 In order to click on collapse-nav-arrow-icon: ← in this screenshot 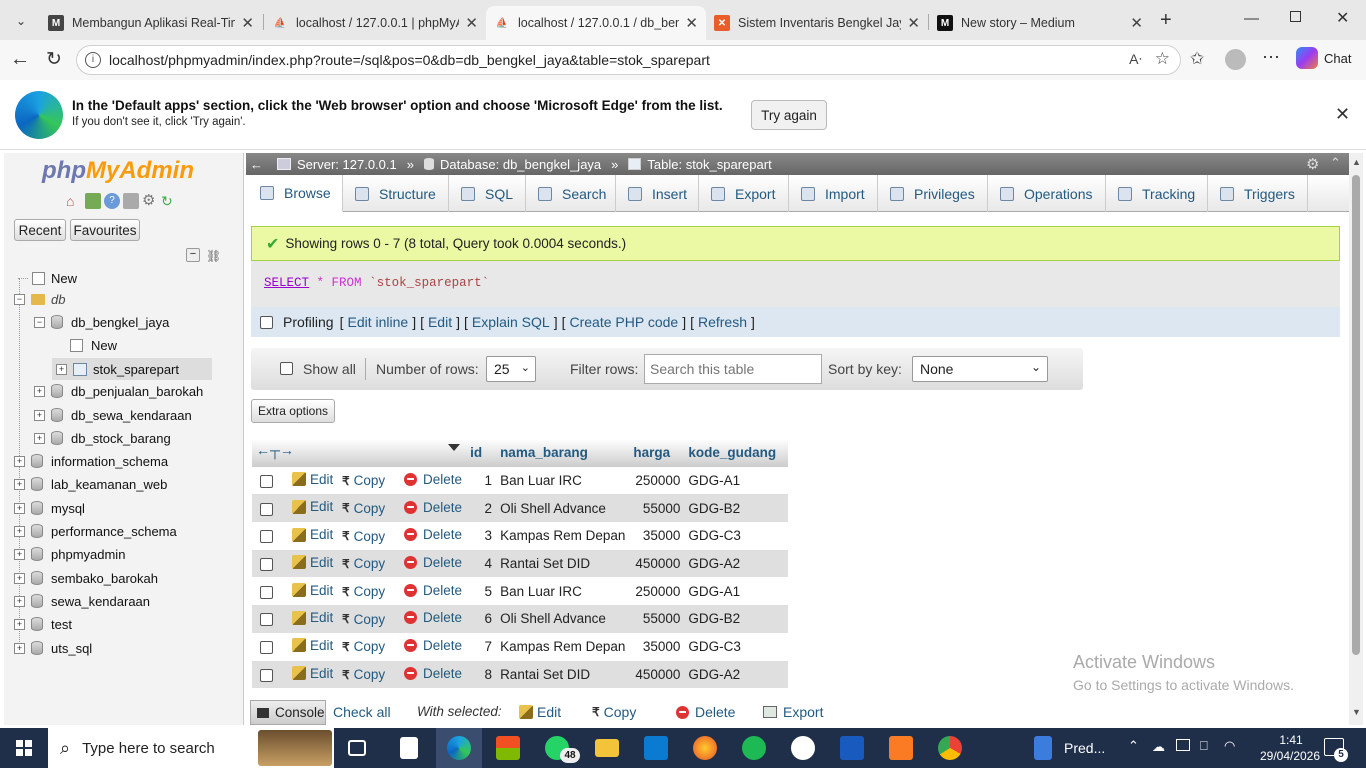, I will do `click(256, 164)`.